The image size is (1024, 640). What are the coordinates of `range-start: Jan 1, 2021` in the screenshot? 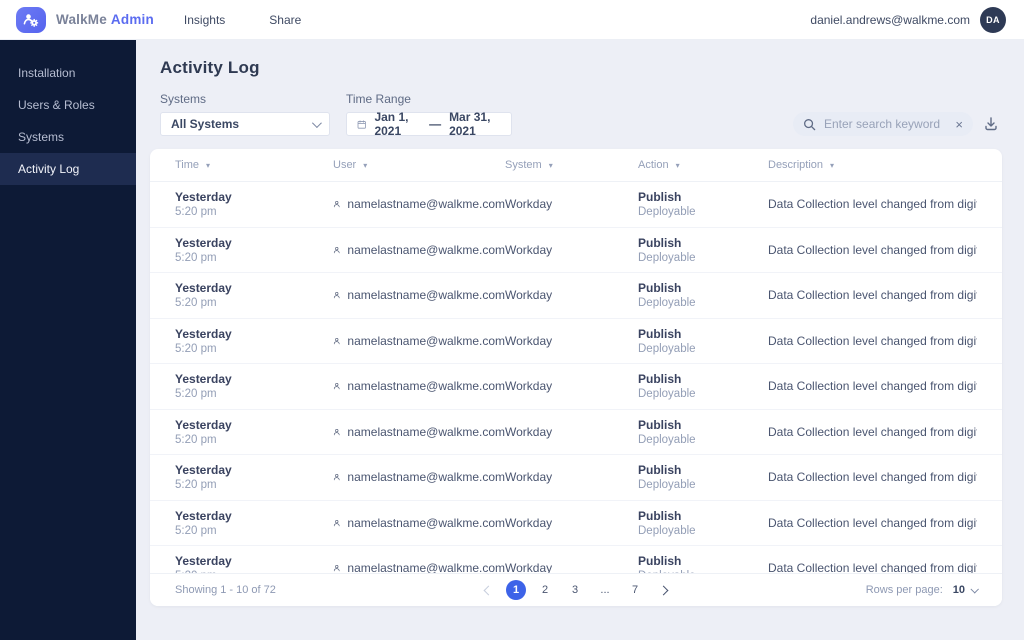 It's located at (391, 124).